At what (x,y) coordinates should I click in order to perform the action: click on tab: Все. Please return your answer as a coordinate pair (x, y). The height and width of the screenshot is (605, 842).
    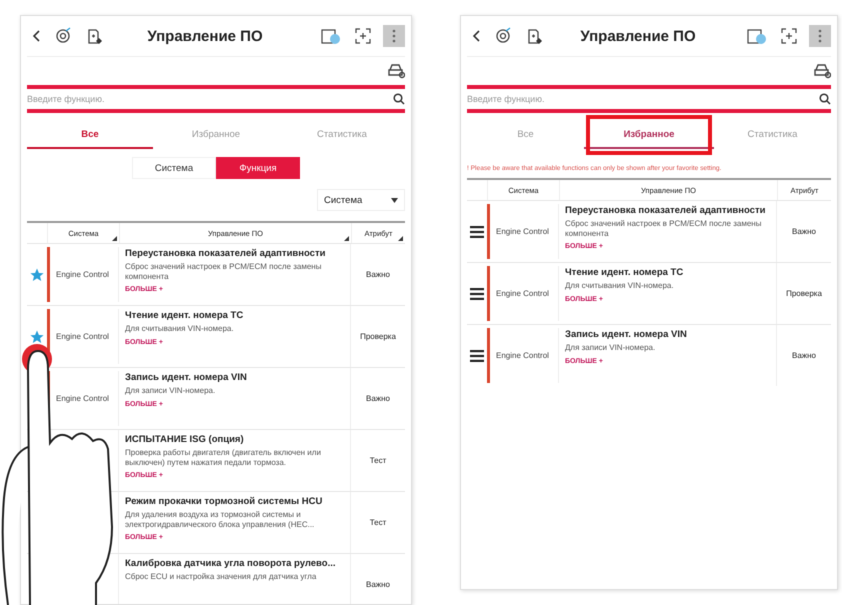
    Looking at the image, I should click on (90, 135).